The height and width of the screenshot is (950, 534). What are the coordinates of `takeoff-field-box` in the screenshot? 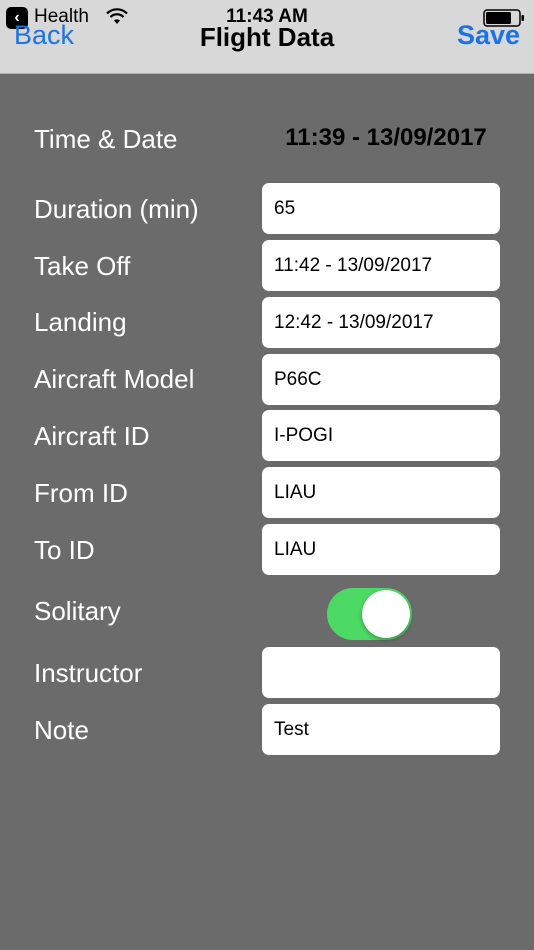 It's located at (381, 265).